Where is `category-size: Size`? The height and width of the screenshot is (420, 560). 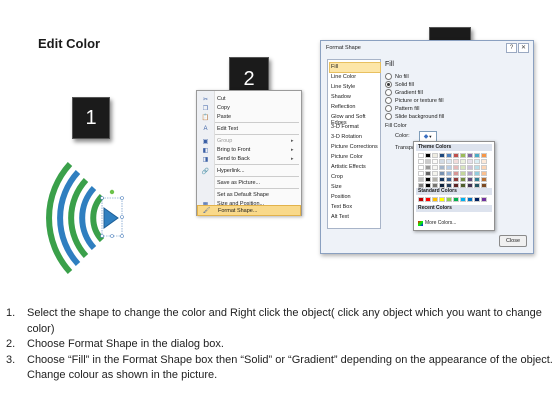
category-size: Size is located at coordinates (336, 187).